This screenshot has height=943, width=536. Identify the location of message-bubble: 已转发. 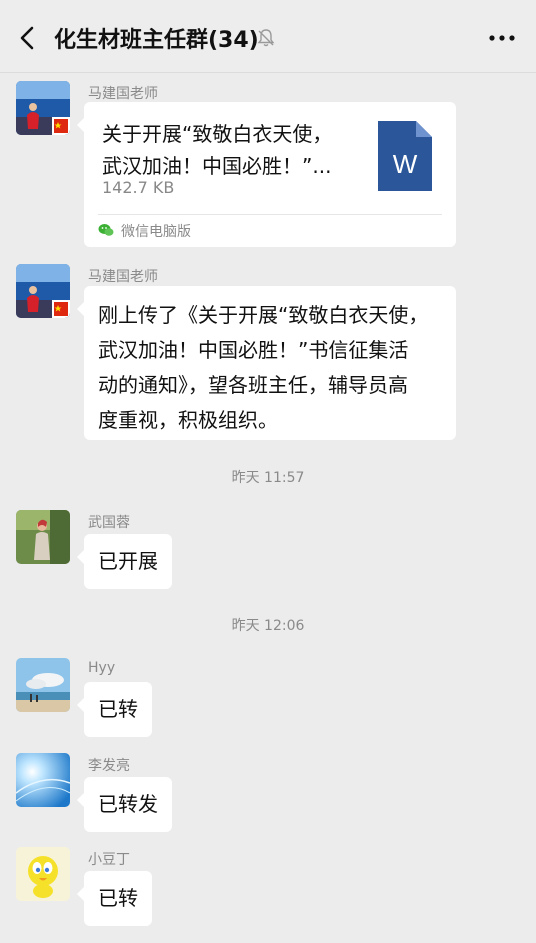
(124, 804).